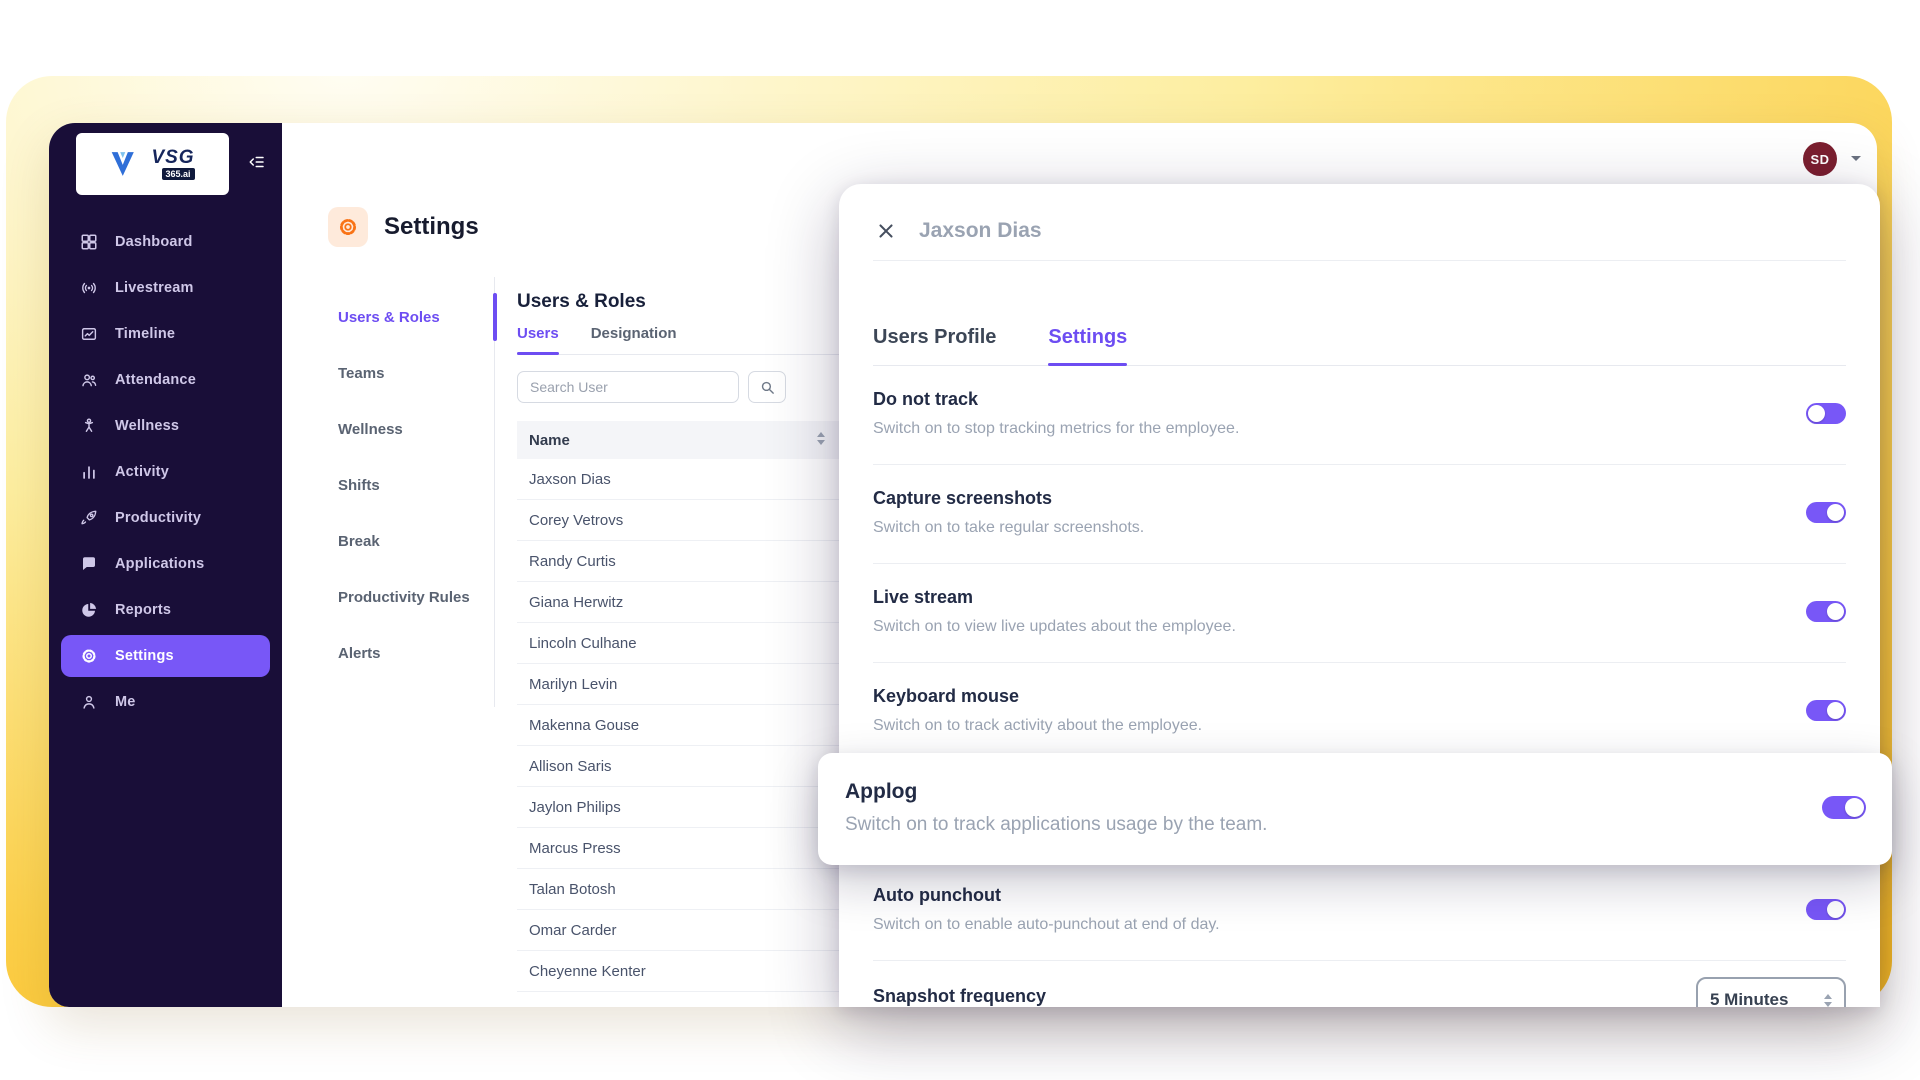 The height and width of the screenshot is (1080, 1920). I want to click on avatar-caret-down-icon, so click(1856, 161).